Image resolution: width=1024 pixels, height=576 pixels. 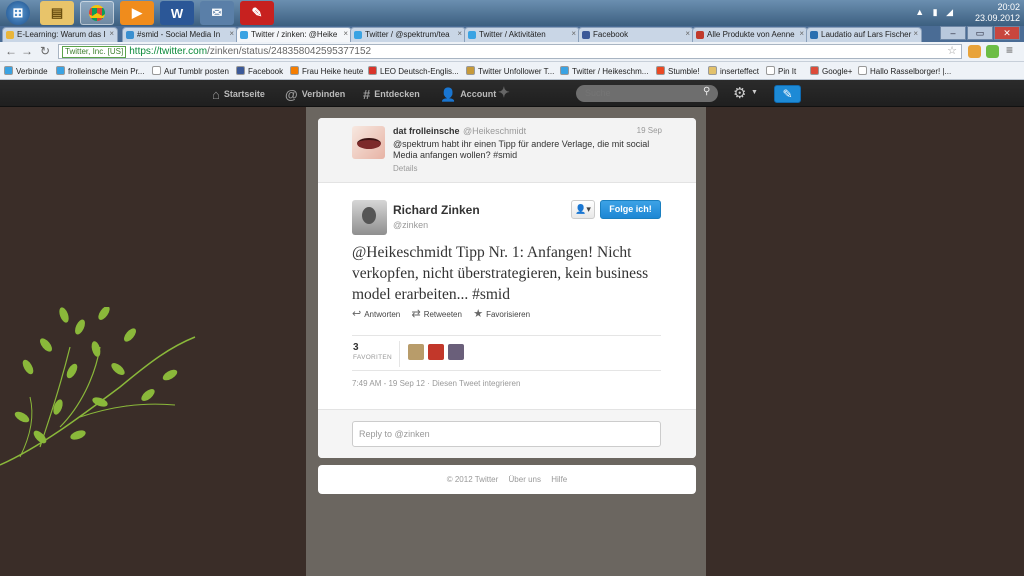 What do you see at coordinates (636, 34) in the screenshot?
I see `browser-tab: Facebook ×` at bounding box center [636, 34].